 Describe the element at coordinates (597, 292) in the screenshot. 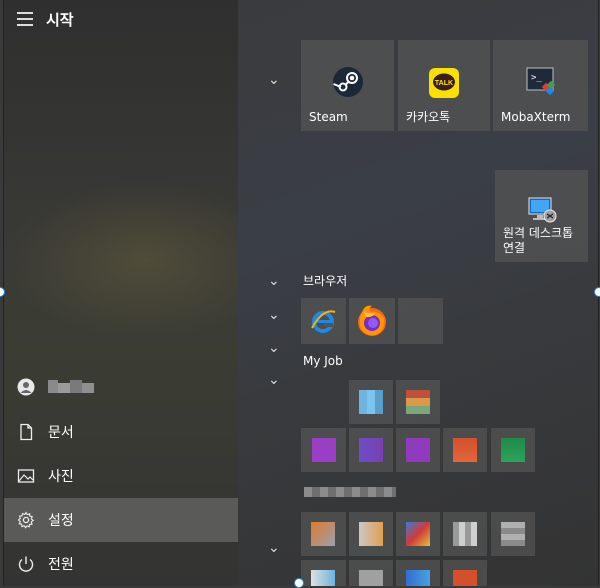

I see `resize-handle-right` at that location.